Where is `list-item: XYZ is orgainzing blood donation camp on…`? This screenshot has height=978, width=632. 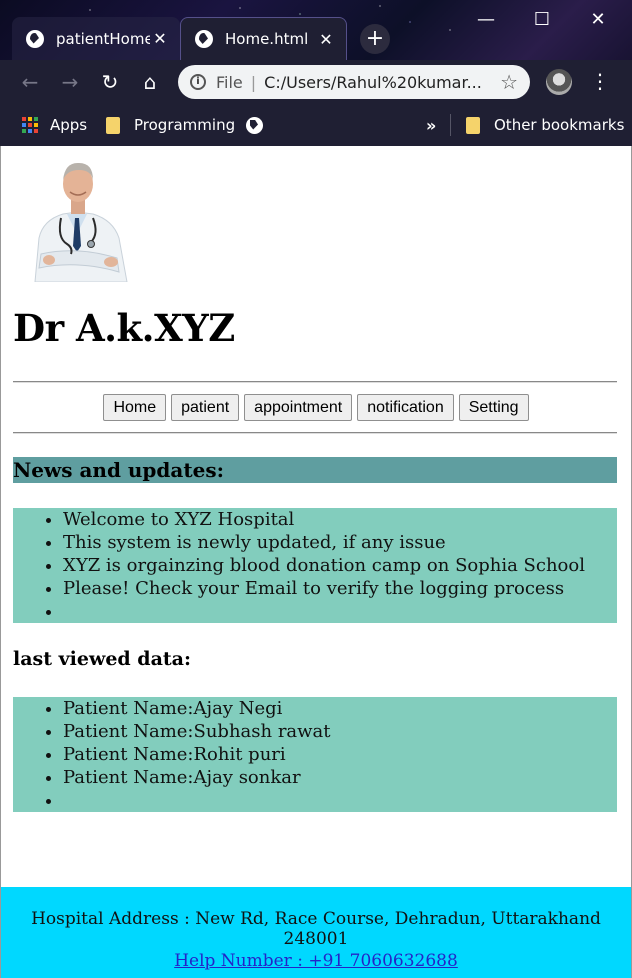 list-item: XYZ is orgainzing blood donation camp on… is located at coordinates (340, 565).